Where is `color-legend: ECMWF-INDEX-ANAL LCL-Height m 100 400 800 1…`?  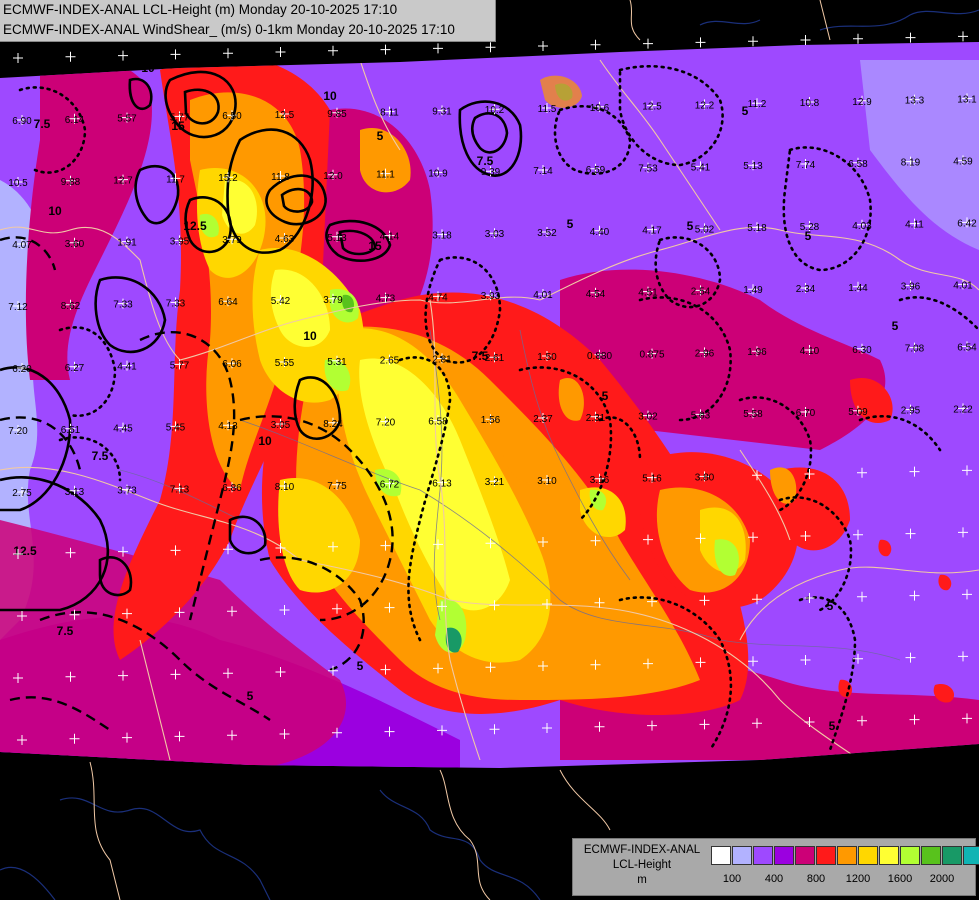
color-legend: ECMWF-INDEX-ANAL LCL-Height m 100 400 800 1… is located at coordinates (775, 867).